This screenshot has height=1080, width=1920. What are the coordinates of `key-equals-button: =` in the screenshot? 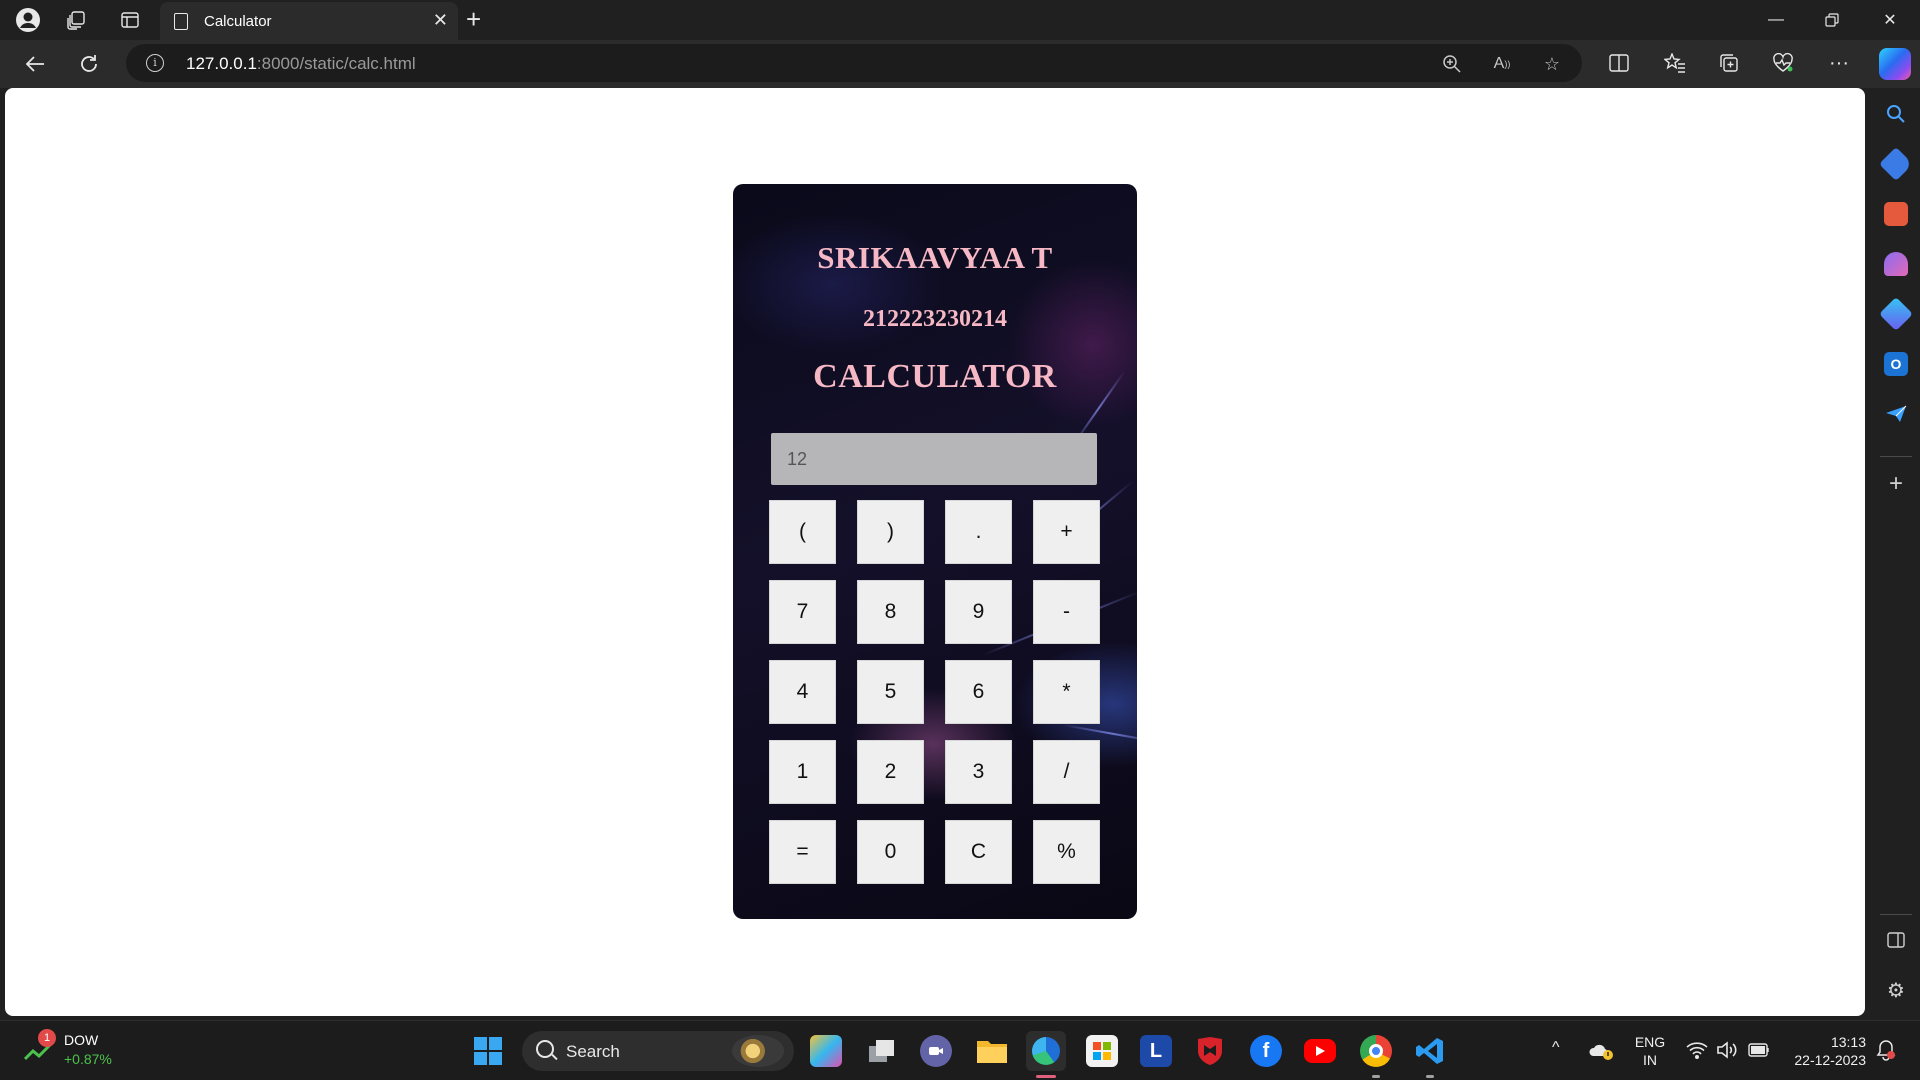 It's located at (802, 852).